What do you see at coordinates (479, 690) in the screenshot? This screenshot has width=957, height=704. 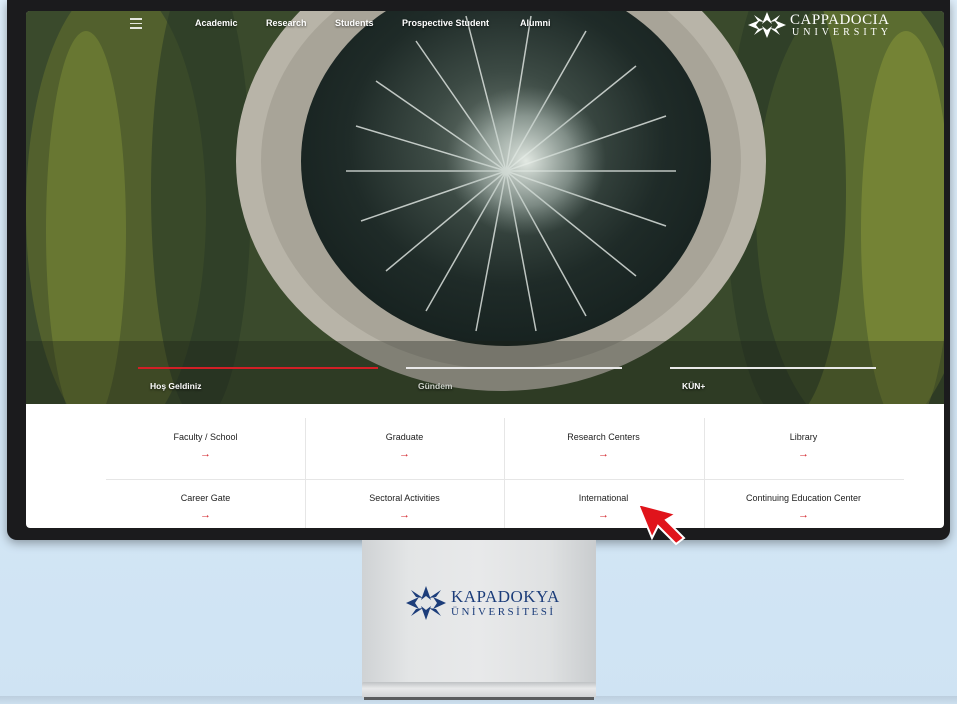 I see `monitor-stand-base` at bounding box center [479, 690].